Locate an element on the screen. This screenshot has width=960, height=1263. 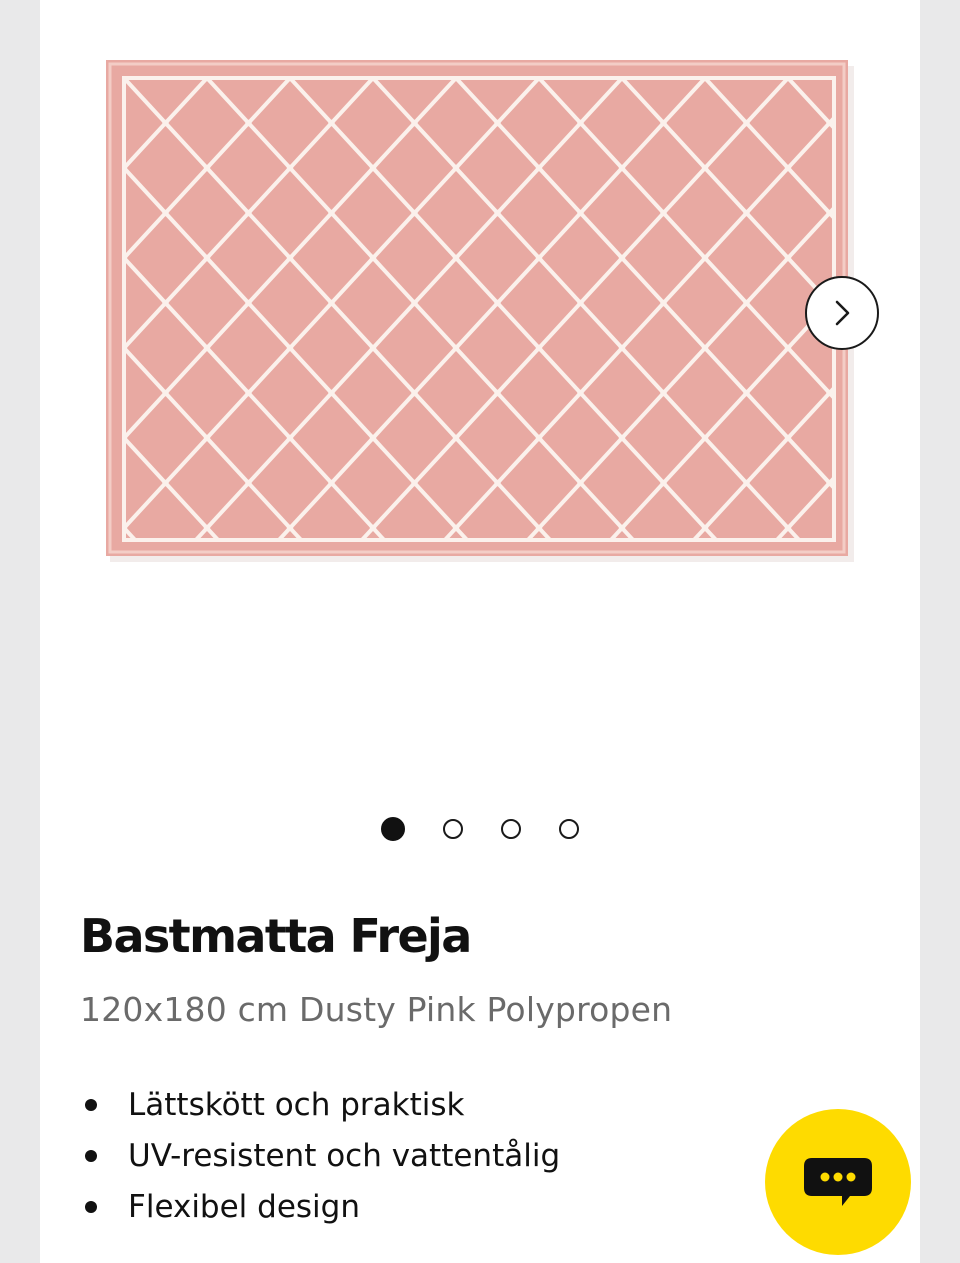
feature-item: UV-resistent och vattentålig is located at coordinates (320, 1156).